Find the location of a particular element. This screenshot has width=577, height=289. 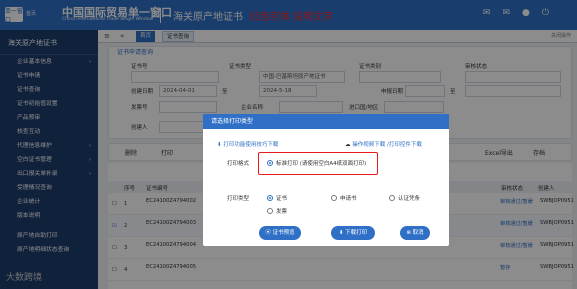

download-print-button: ⬇ 下载打印 is located at coordinates (353, 233).